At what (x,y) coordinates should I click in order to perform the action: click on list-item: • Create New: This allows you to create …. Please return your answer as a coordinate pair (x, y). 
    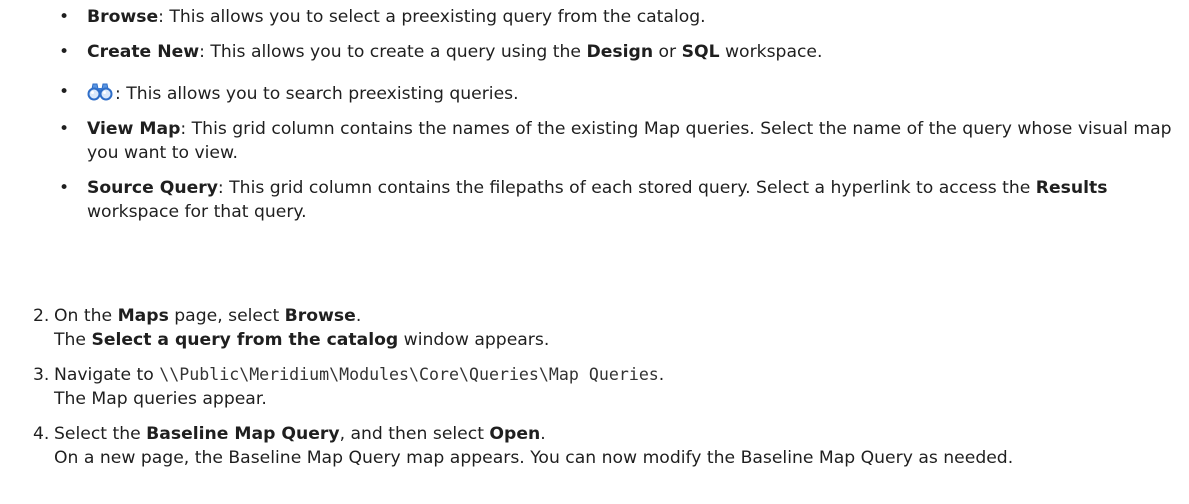
    Looking at the image, I should click on (614, 52).